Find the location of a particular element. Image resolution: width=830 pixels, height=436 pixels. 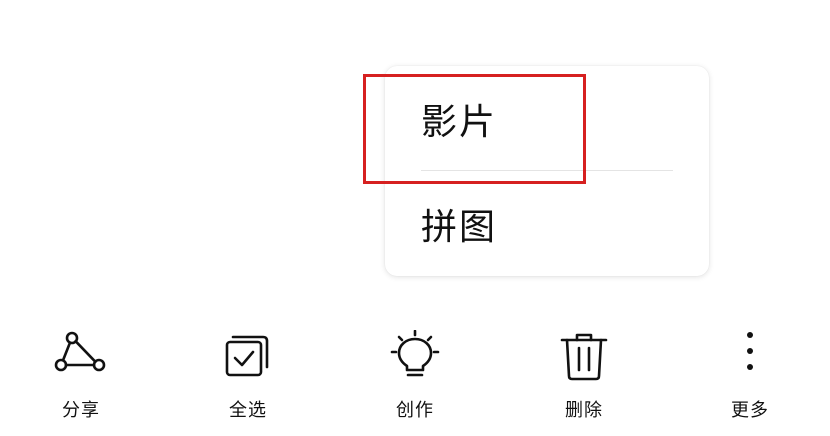

menu-item-collage: 拼图 is located at coordinates (547, 223).